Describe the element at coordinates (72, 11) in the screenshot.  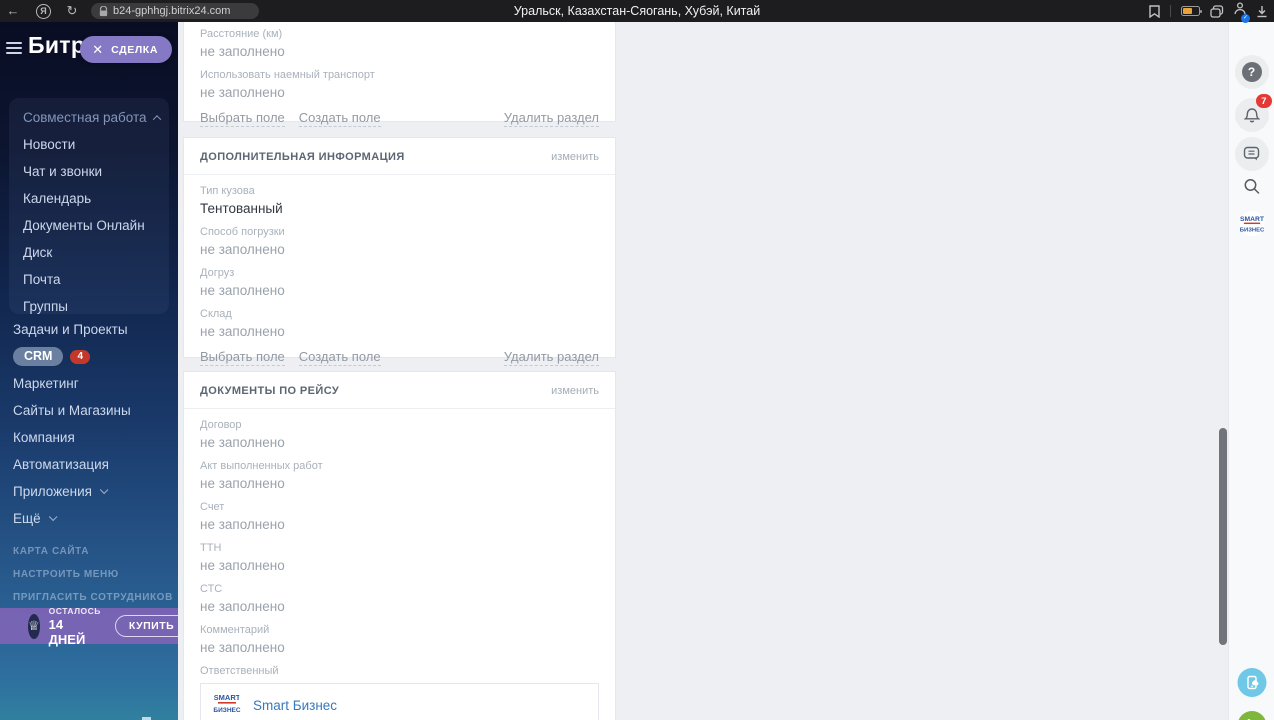
I see `refresh-icon: ↻` at that location.